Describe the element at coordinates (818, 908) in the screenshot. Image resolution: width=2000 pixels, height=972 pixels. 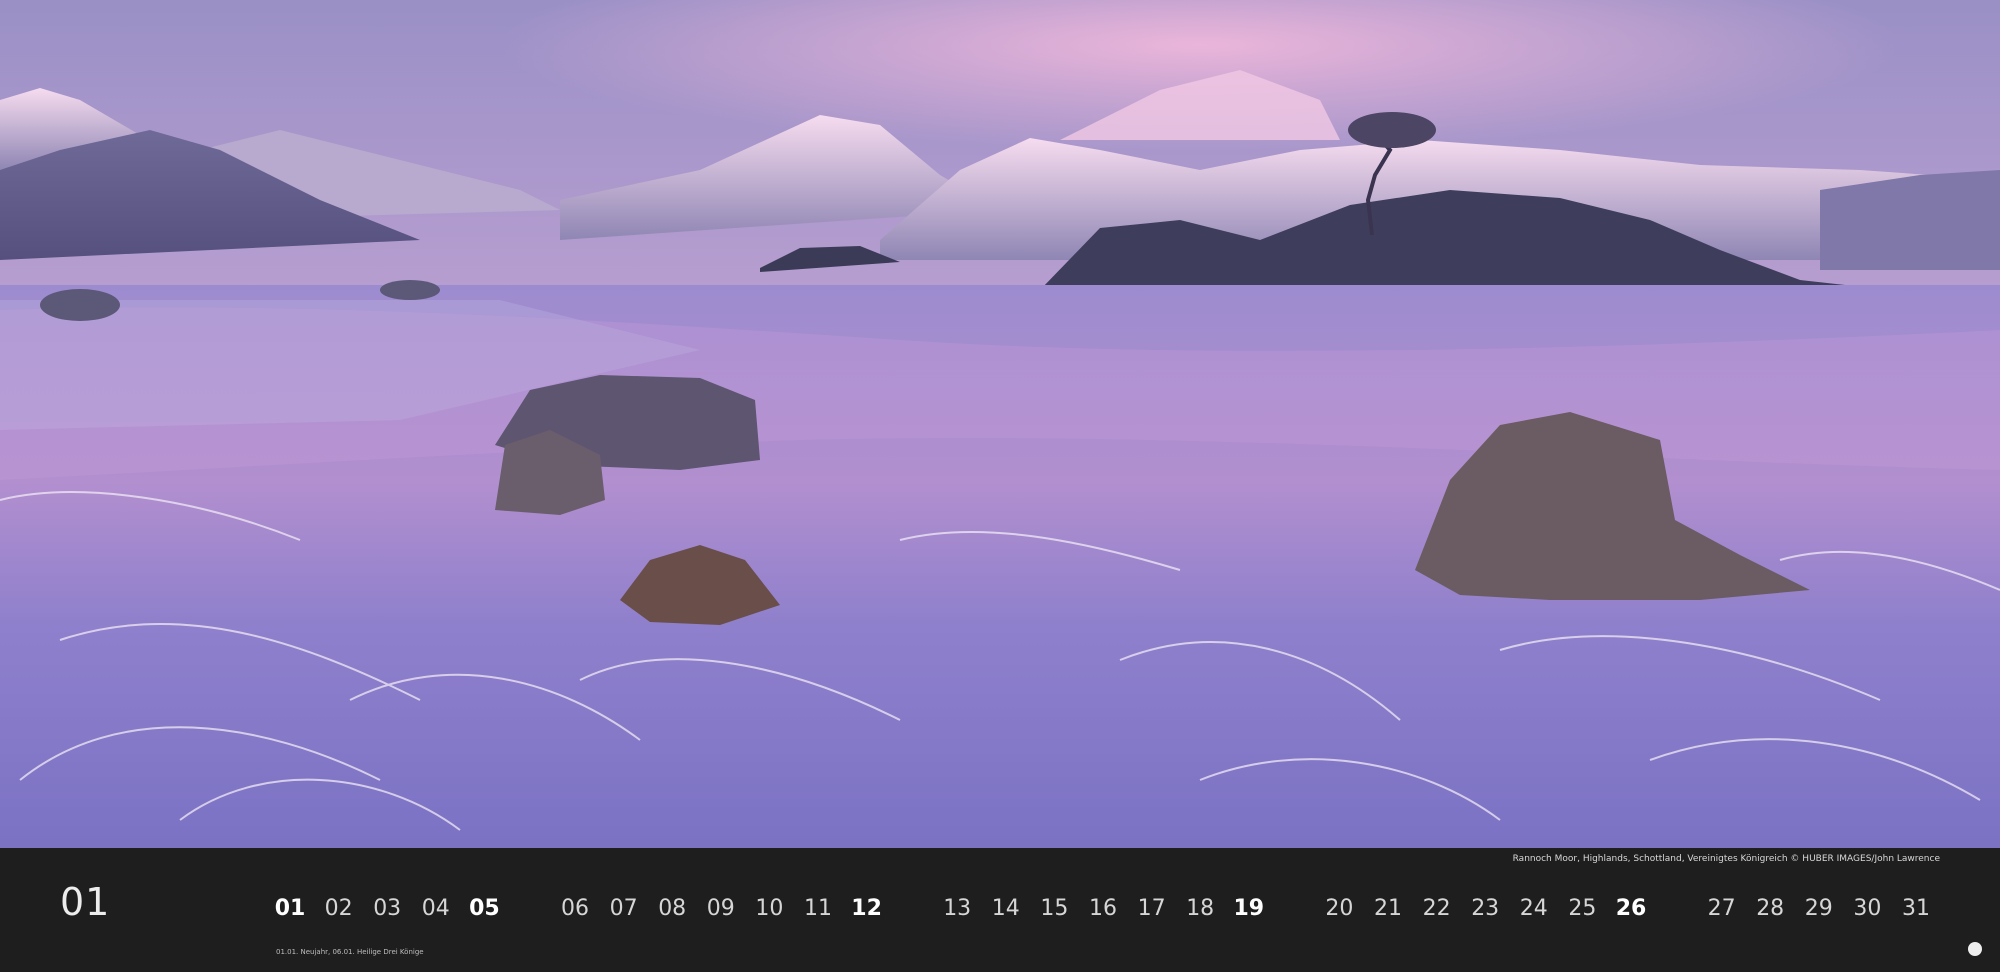
I see `day-11: 11` at that location.